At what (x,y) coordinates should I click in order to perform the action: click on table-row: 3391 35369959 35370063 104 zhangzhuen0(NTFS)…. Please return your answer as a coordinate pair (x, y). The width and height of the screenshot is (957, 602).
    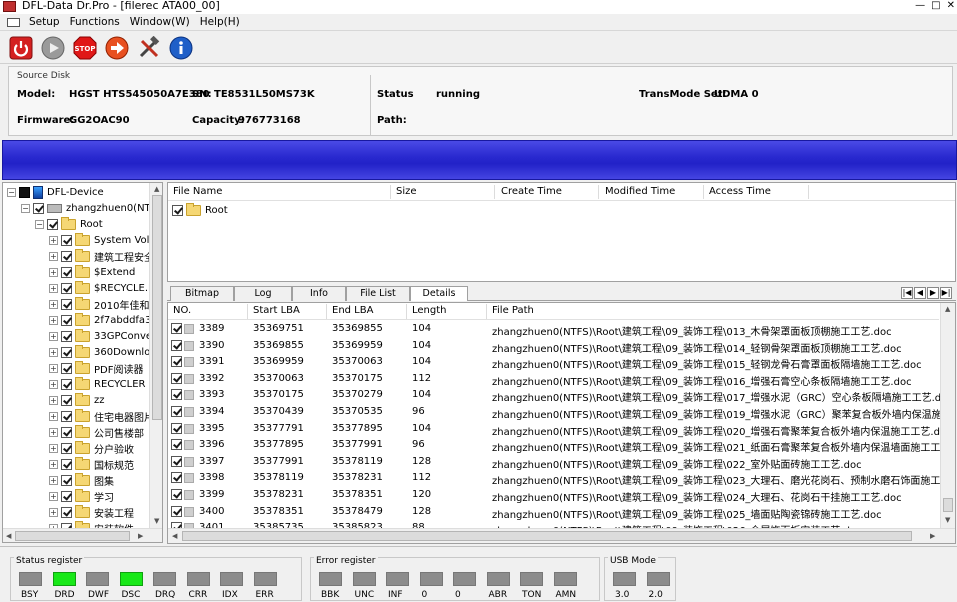
    Looking at the image, I should click on (553, 362).